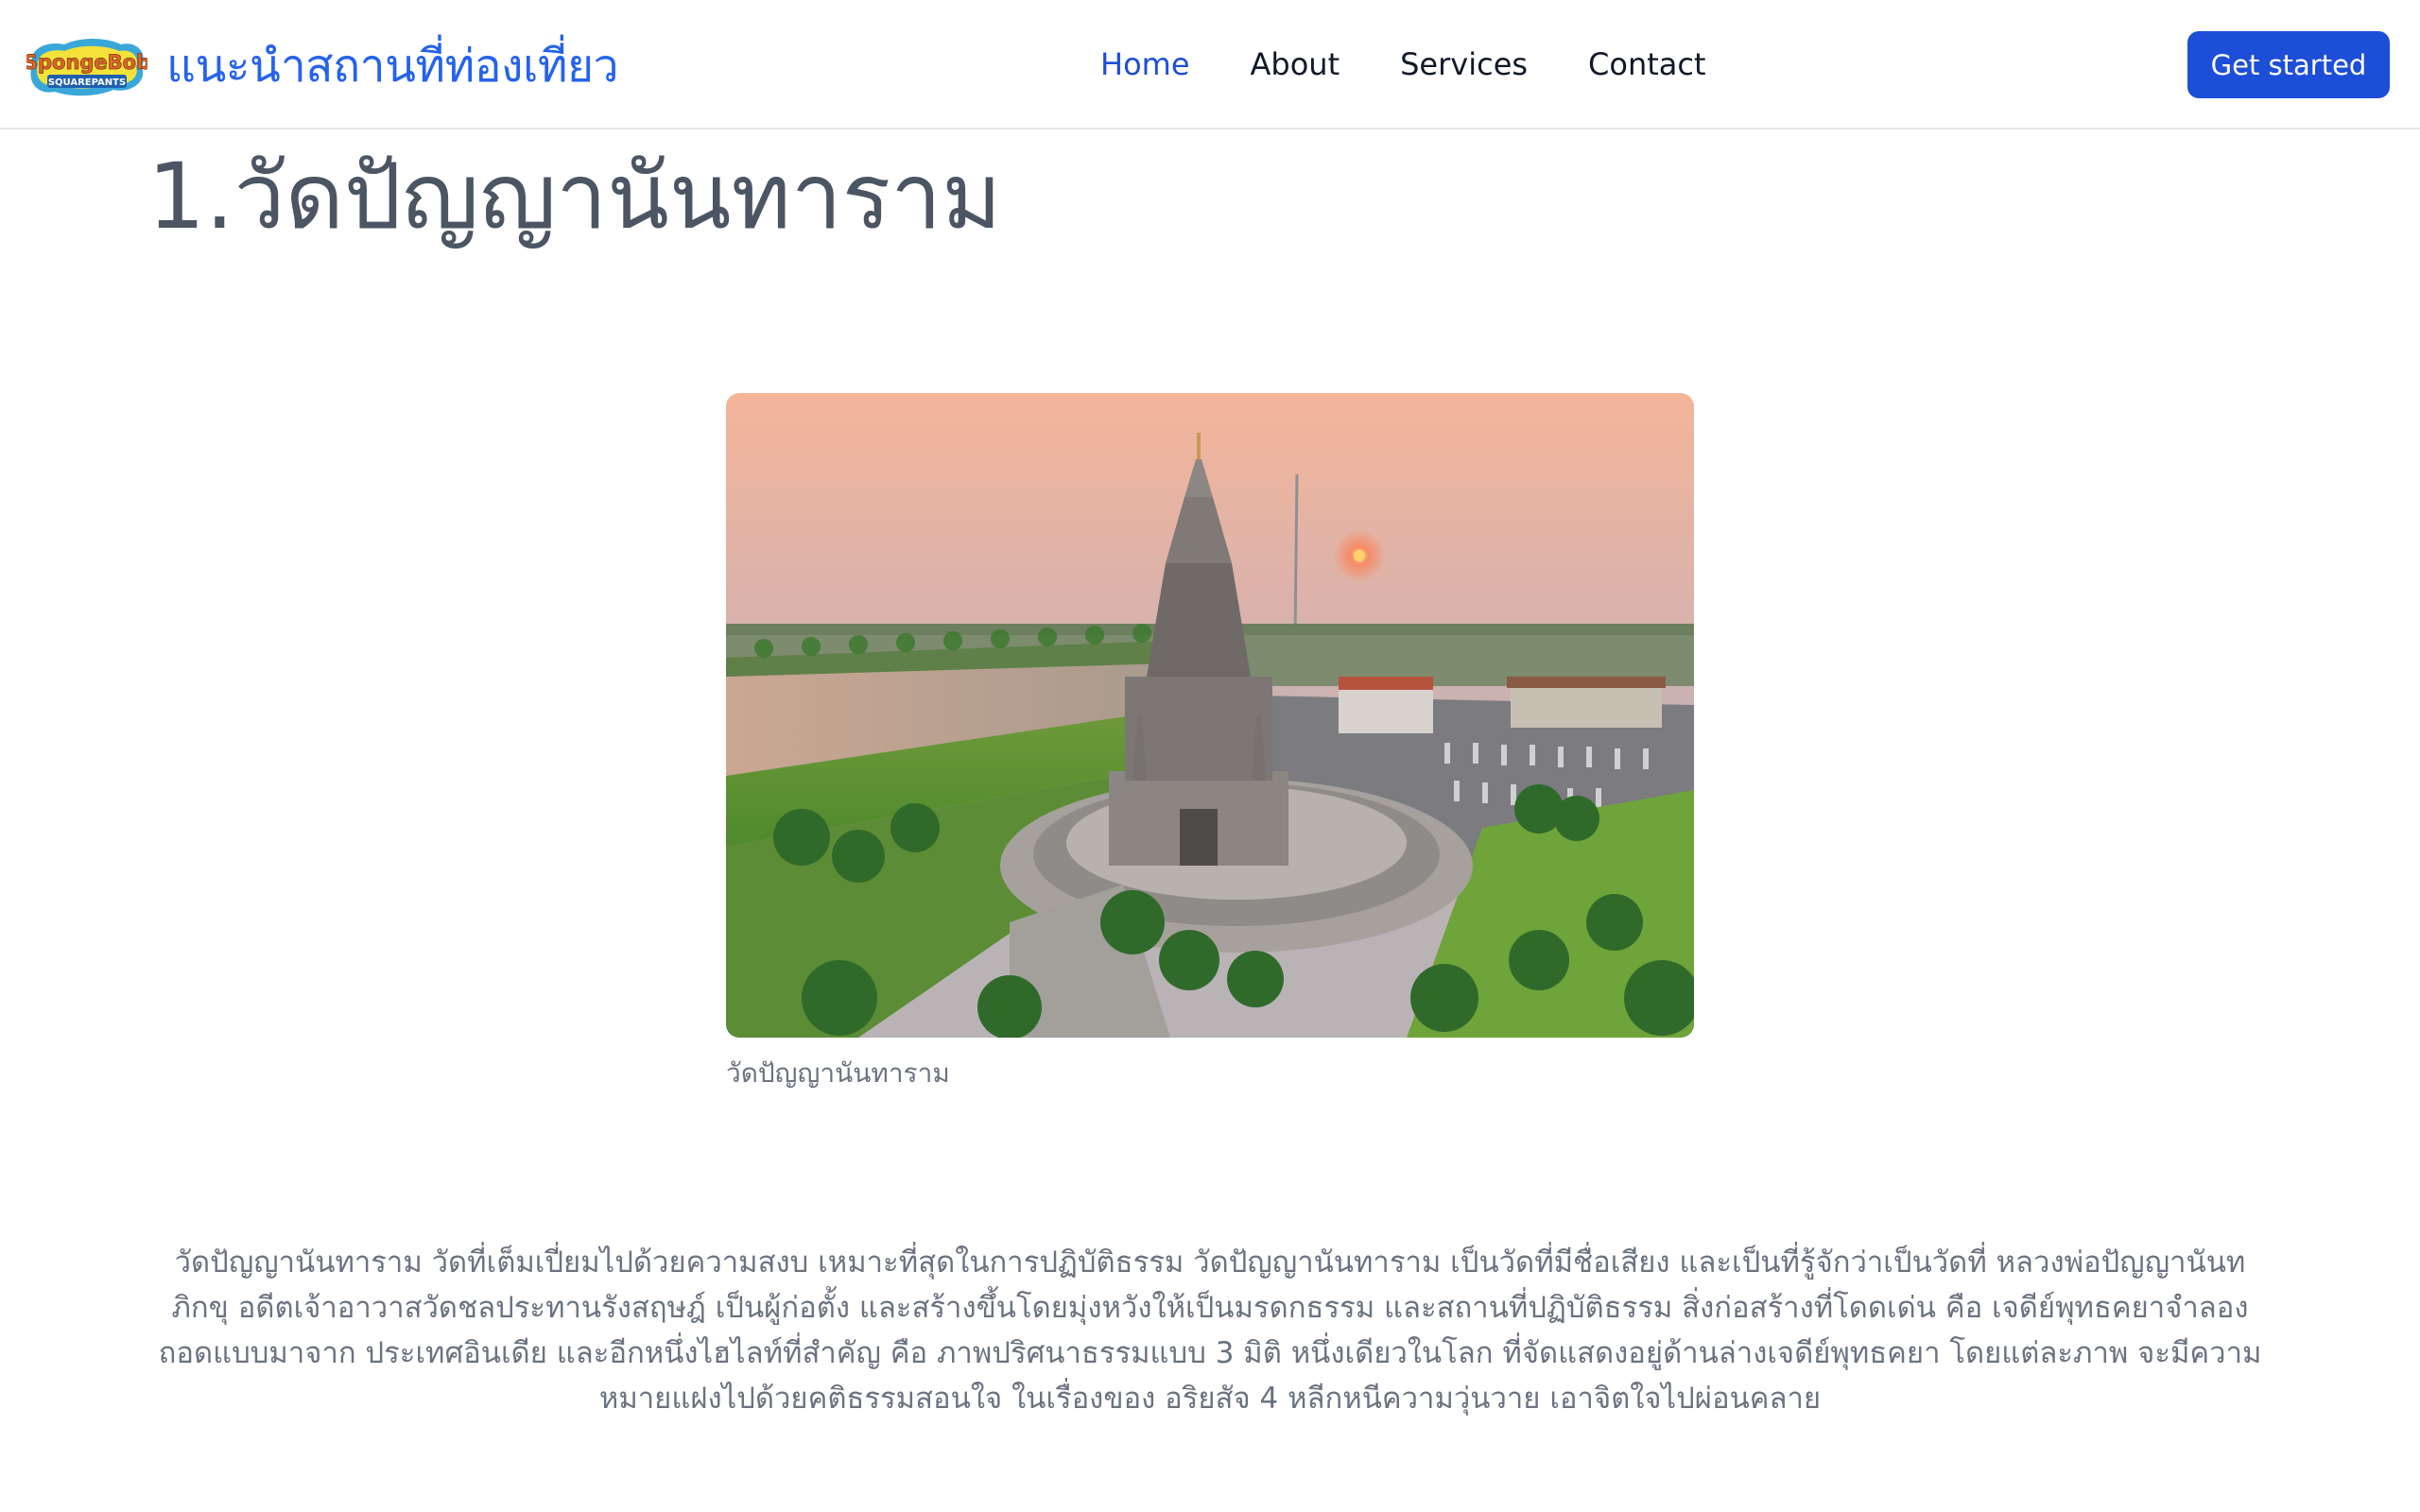  I want to click on nav-home-link: Home, so click(1145, 64).